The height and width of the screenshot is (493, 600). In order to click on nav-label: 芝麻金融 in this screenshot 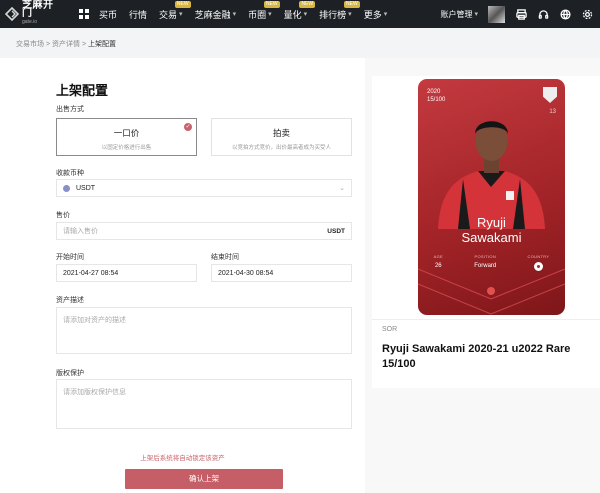, I will do `click(212, 14)`.